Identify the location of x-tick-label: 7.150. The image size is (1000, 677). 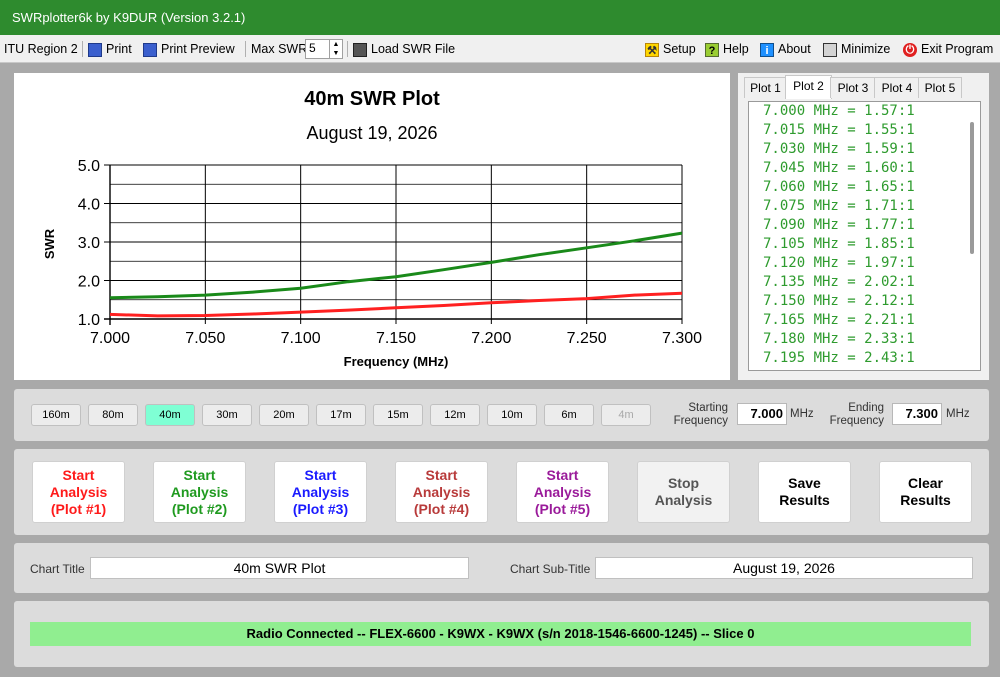
(396, 338).